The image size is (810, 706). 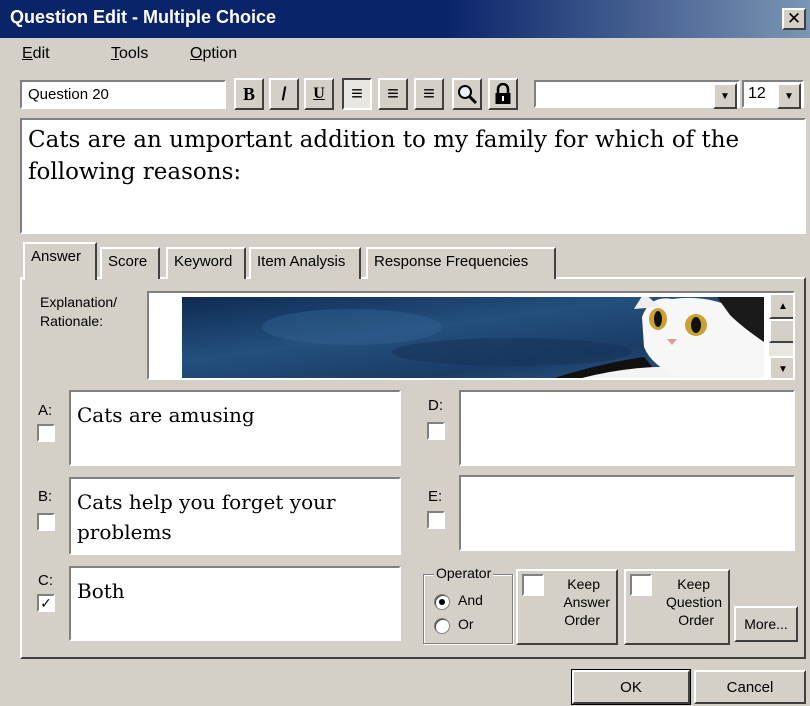 I want to click on keep-answer-order-toggle: Keep Answer Order, so click(x=567, y=607).